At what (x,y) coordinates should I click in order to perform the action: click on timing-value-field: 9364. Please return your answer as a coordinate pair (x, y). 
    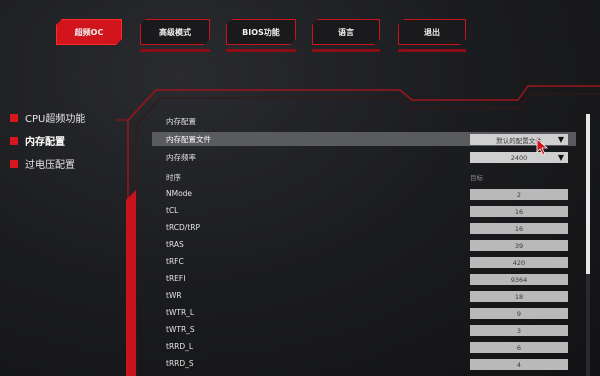
    Looking at the image, I should click on (519, 279).